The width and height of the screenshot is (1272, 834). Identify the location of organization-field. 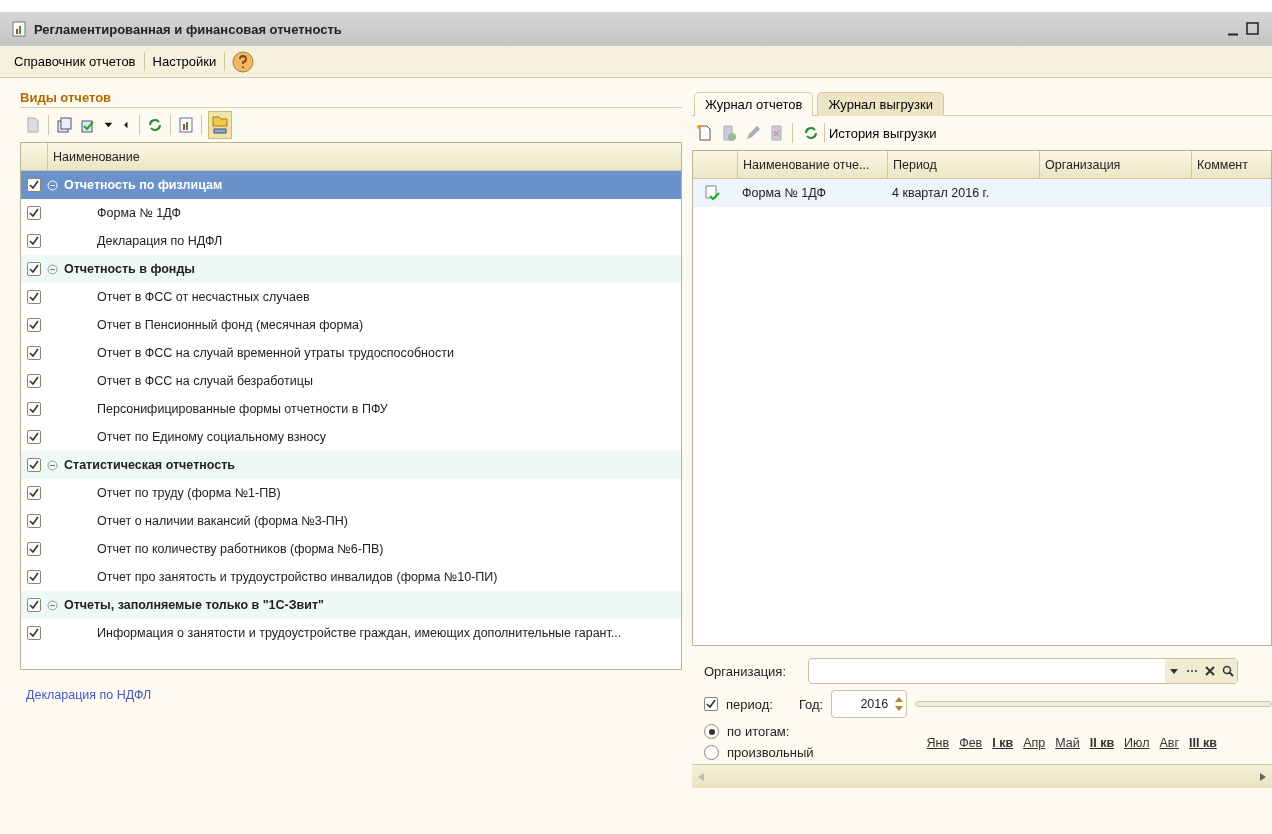
(1023, 671).